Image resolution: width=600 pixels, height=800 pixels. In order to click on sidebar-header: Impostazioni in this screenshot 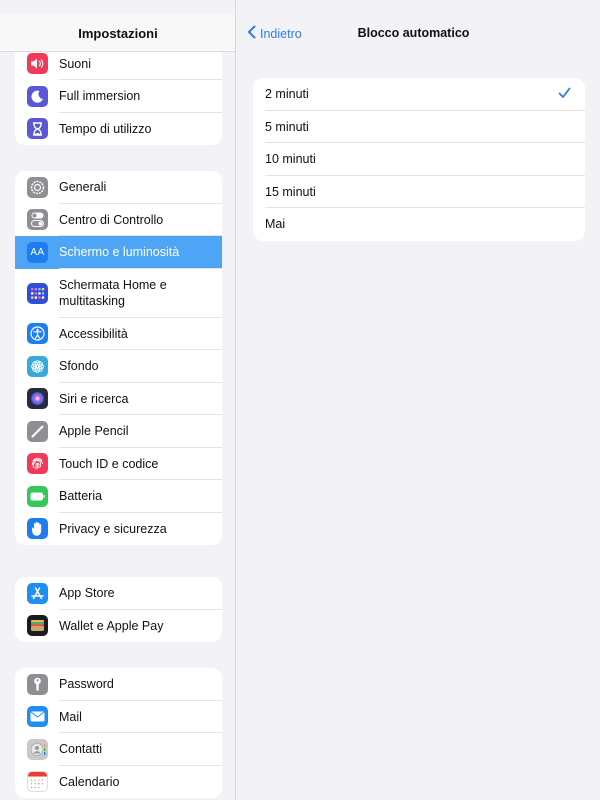, I will do `click(117, 33)`.